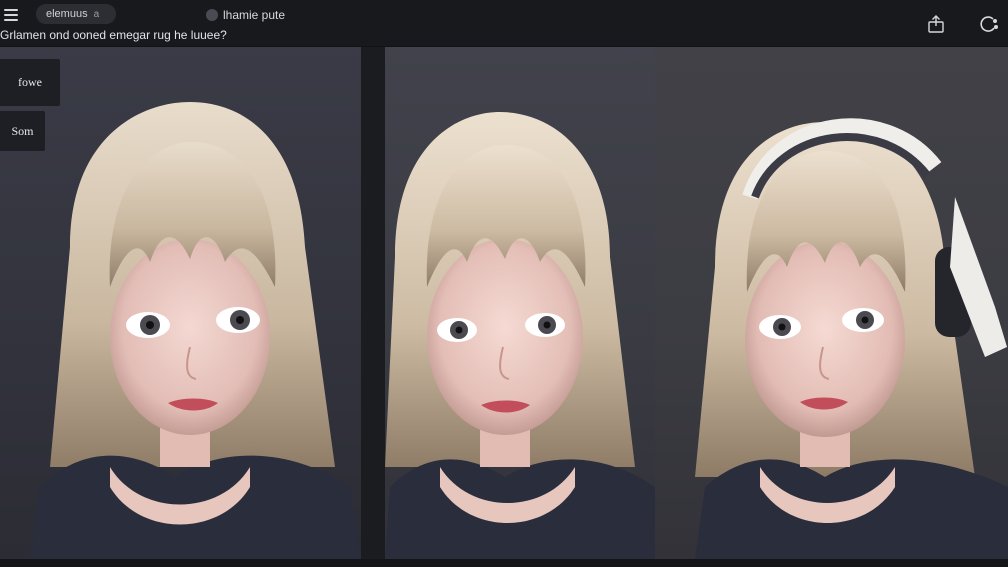 This screenshot has height=567, width=1008. I want to click on model-label: lhamie pute, so click(254, 15).